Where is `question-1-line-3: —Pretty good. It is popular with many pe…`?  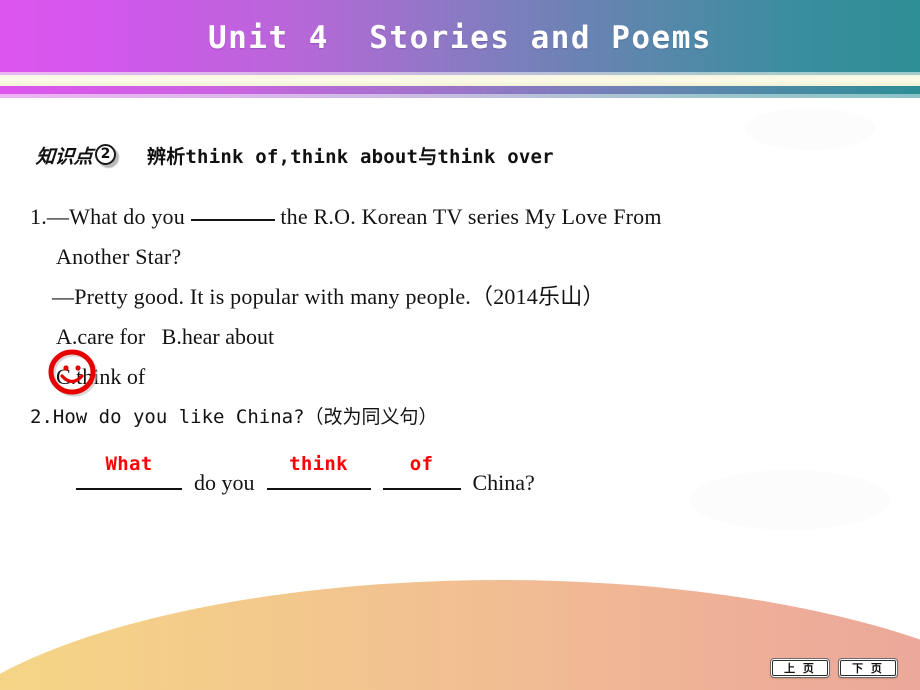
question-1-line-3: —Pretty good. It is popular with many pe… is located at coordinates (328, 296).